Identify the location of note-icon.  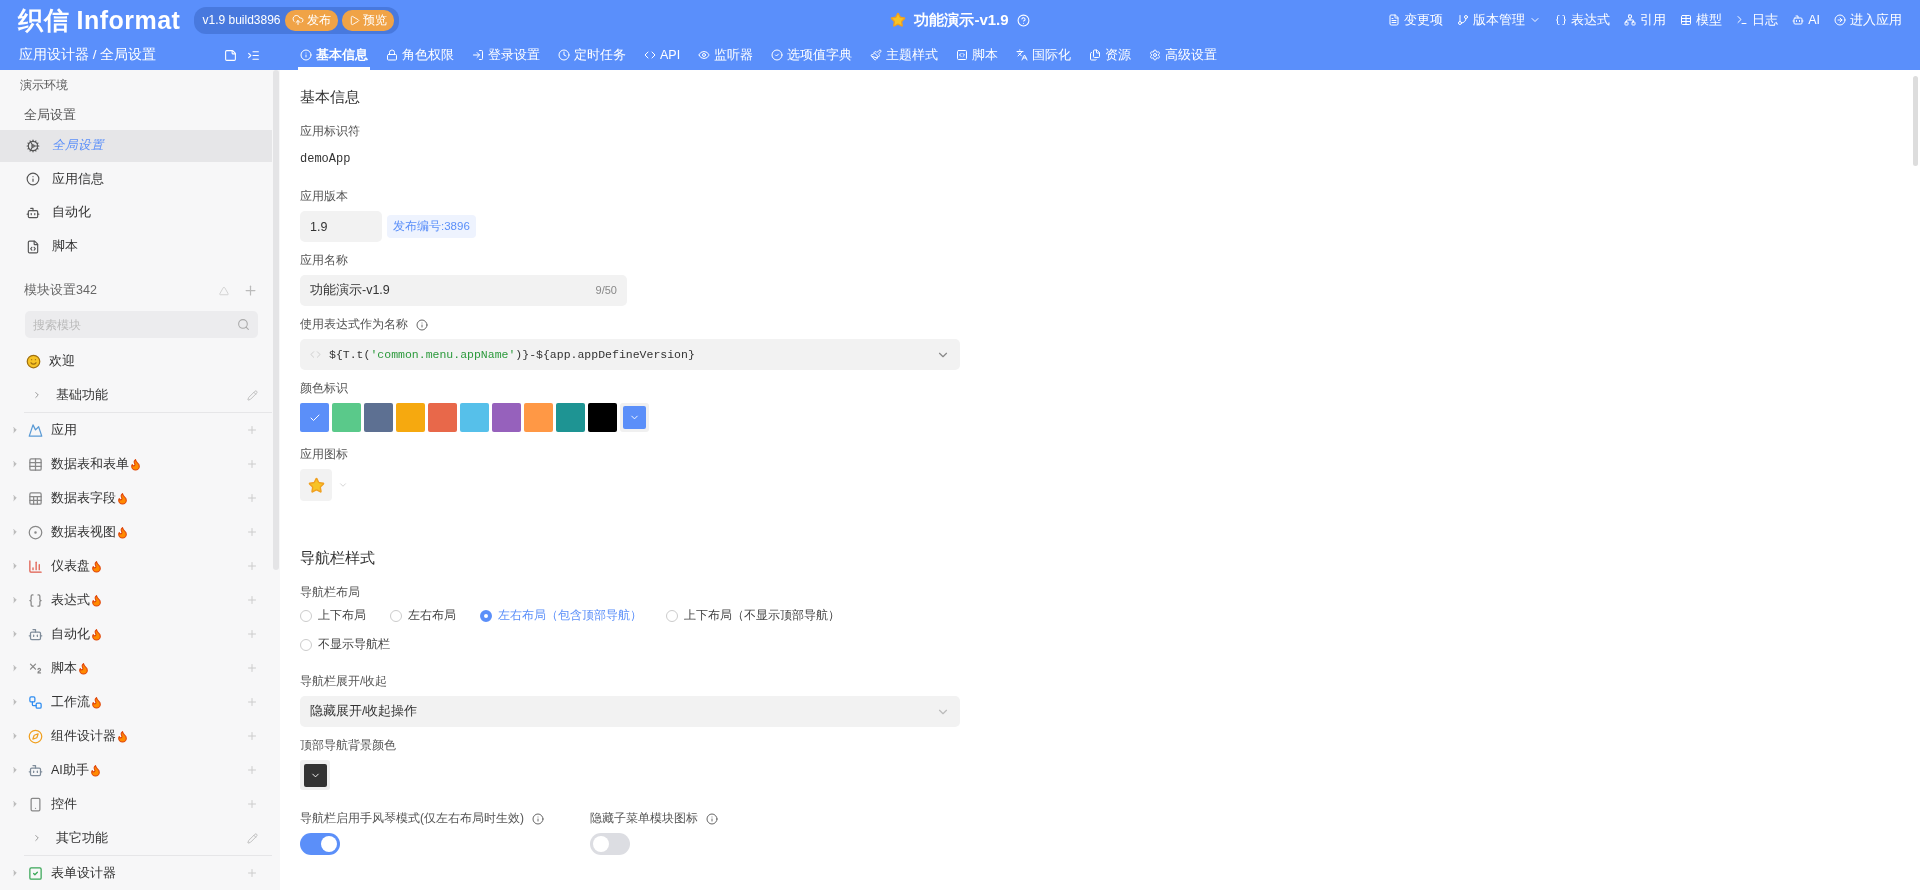
(230, 55).